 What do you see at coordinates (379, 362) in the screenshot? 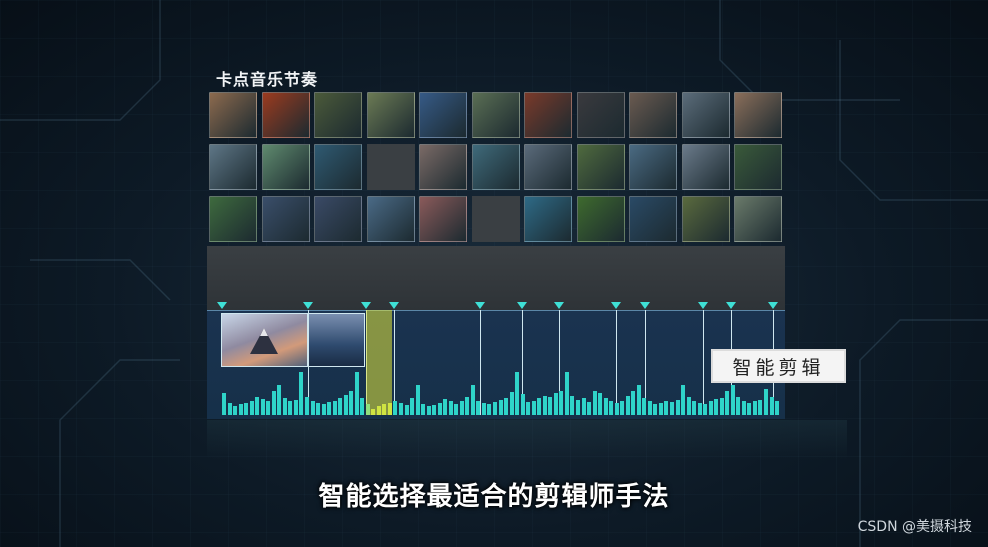
I see `beat-highlight` at bounding box center [379, 362].